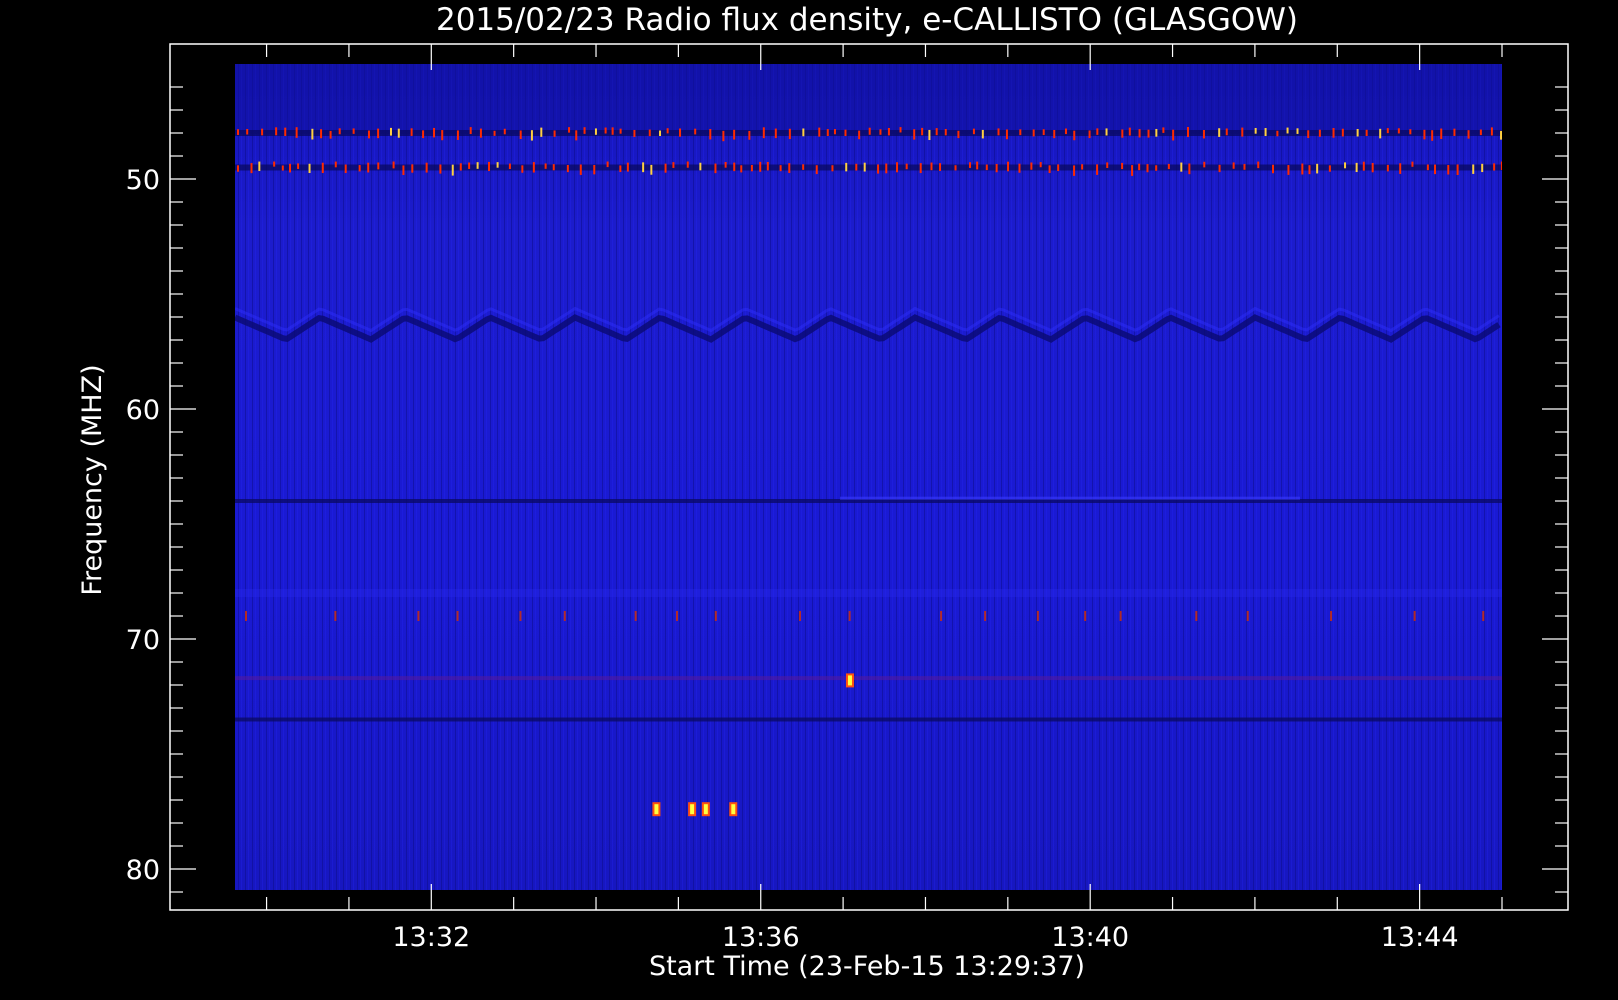  Describe the element at coordinates (431, 937) in the screenshot. I see `x-tick-label: 13:32` at that location.